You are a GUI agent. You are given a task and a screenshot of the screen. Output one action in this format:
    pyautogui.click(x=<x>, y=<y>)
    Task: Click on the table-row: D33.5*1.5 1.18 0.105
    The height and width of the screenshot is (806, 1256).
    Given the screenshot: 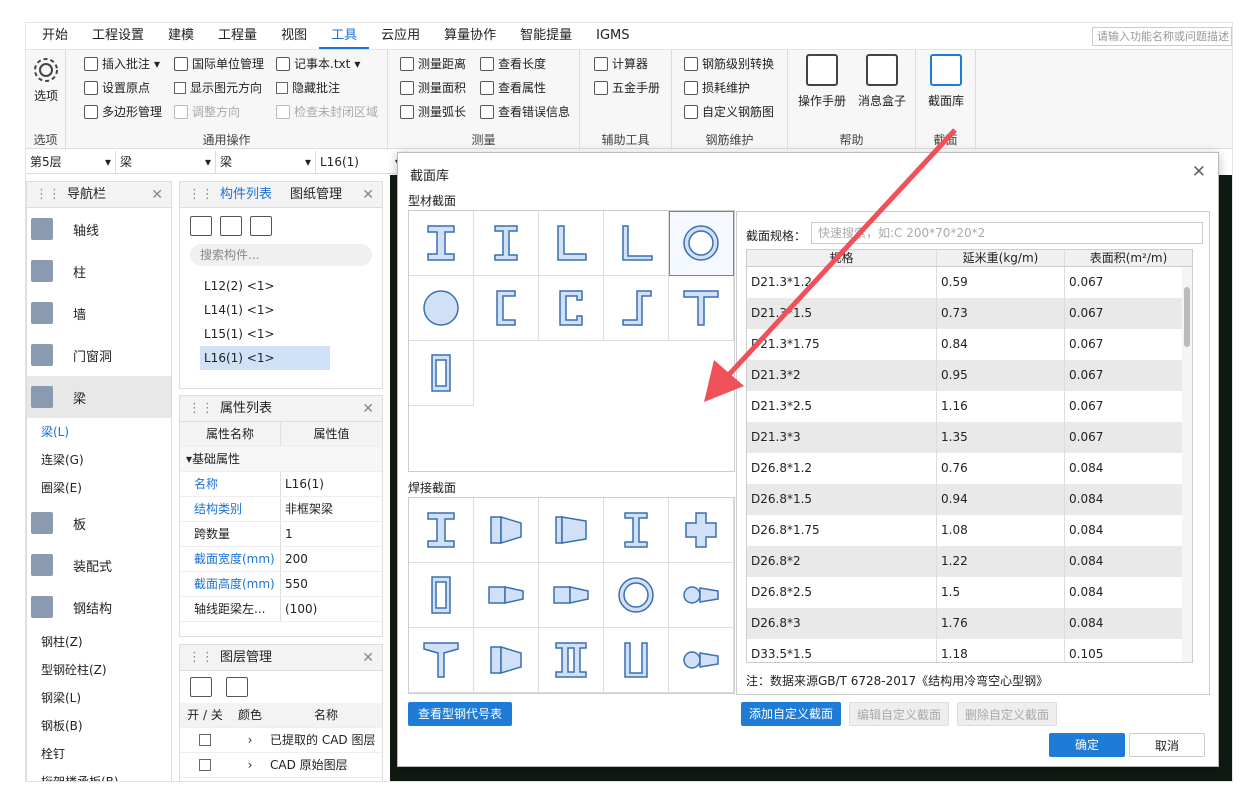 What is the action you would take?
    pyautogui.click(x=969, y=650)
    